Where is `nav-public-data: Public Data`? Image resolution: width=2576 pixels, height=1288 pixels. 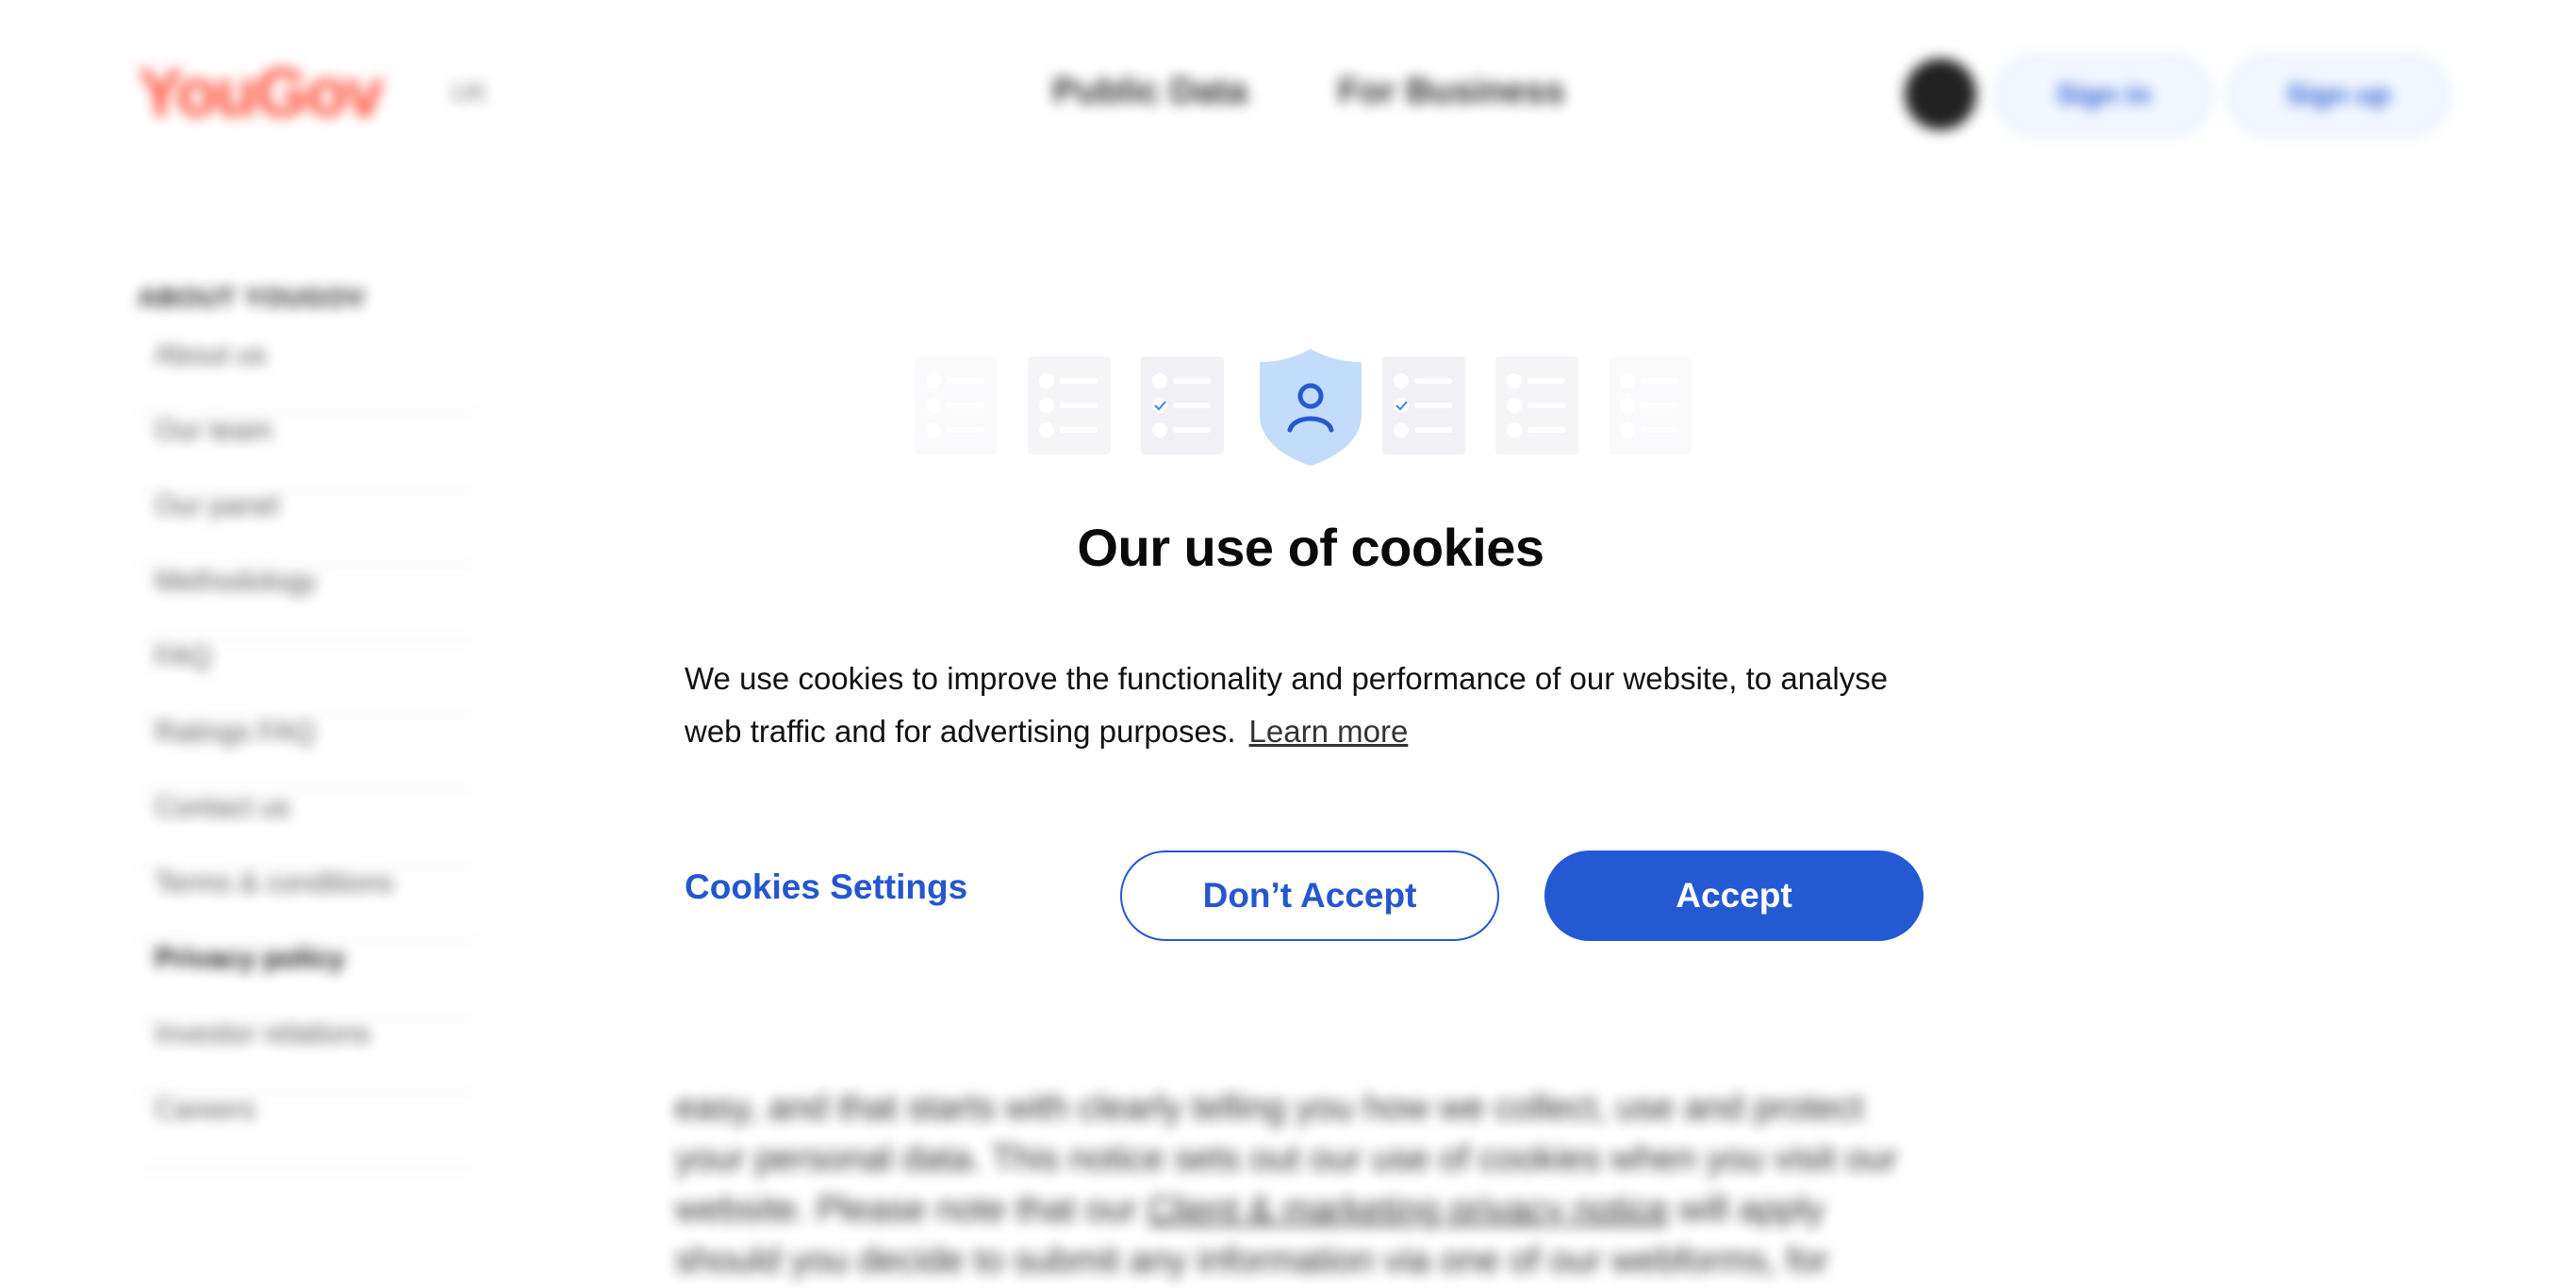 nav-public-data: Public Data is located at coordinates (1149, 92).